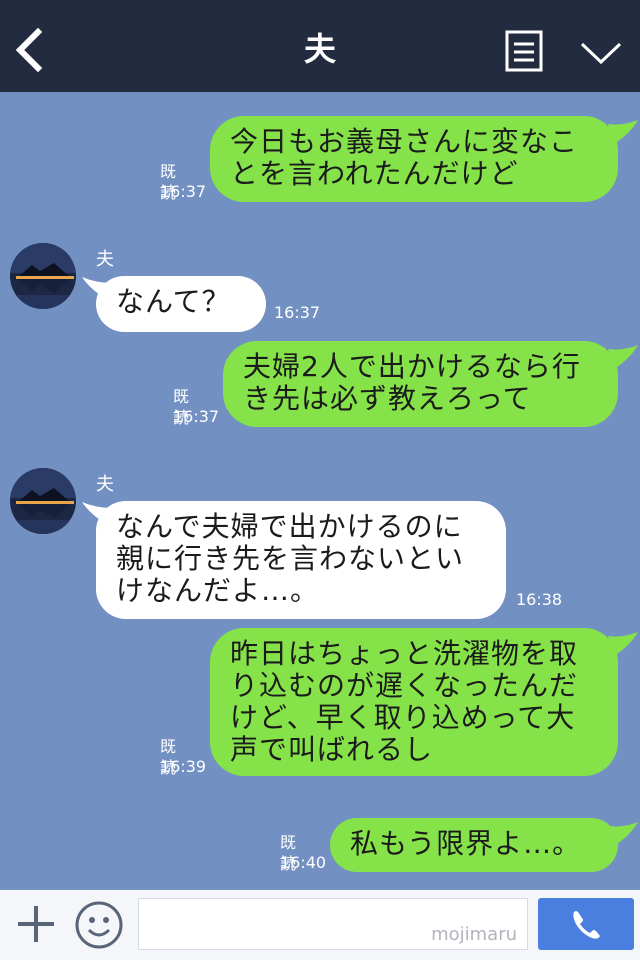  I want to click on collapse-button, so click(601, 52).